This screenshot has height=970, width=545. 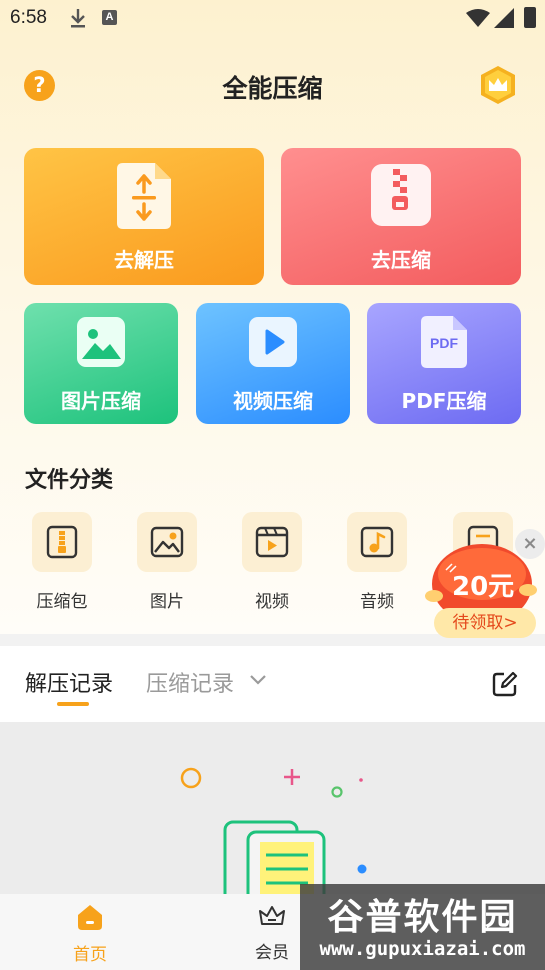 I want to click on category-image-label: 图片, so click(x=167, y=602).